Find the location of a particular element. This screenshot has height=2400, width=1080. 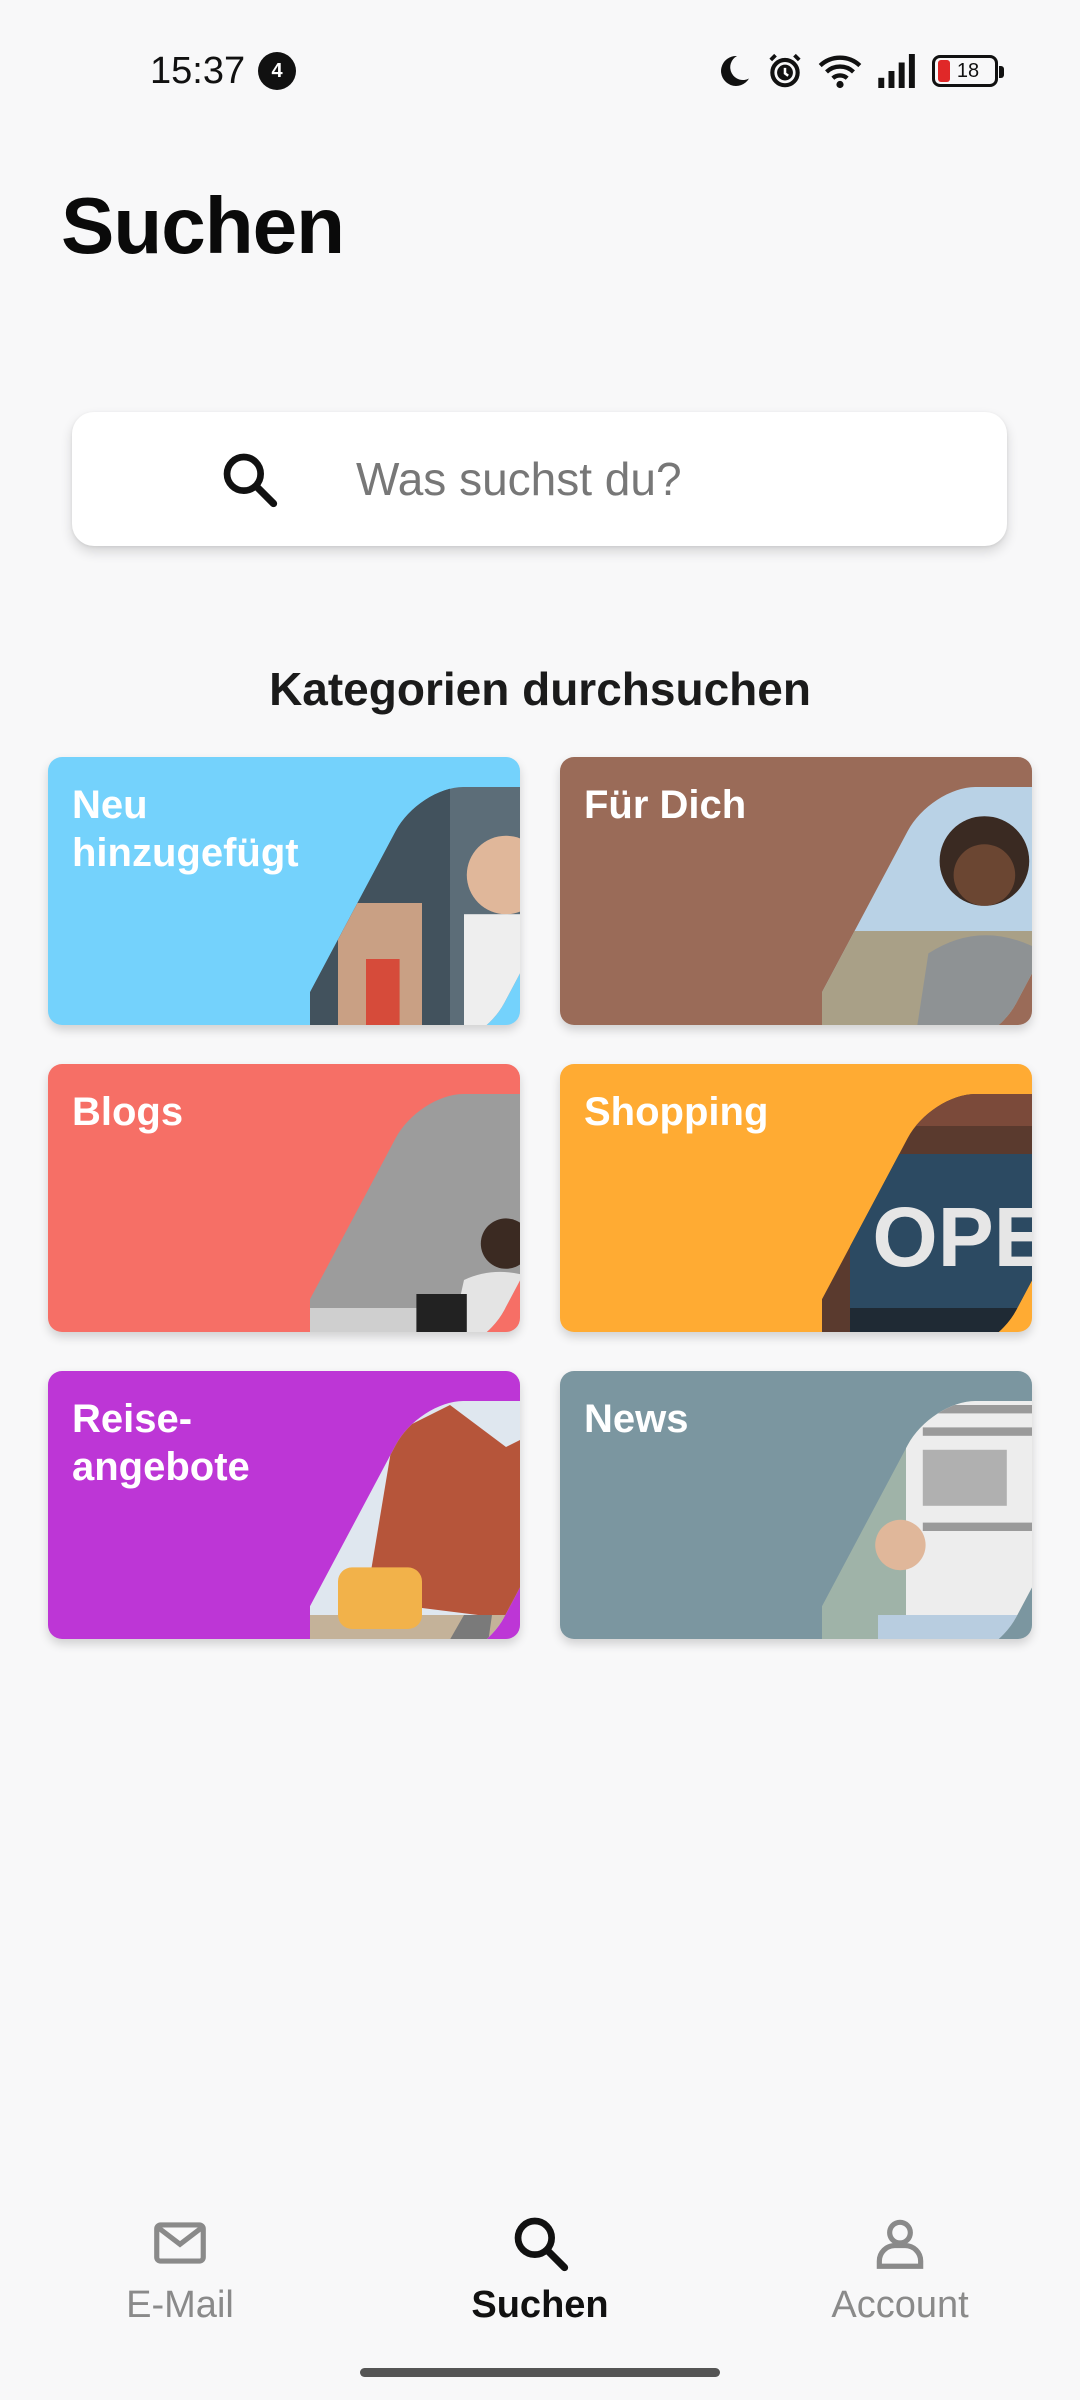

category-label: Neu hinzugefügt is located at coordinates (185, 829).